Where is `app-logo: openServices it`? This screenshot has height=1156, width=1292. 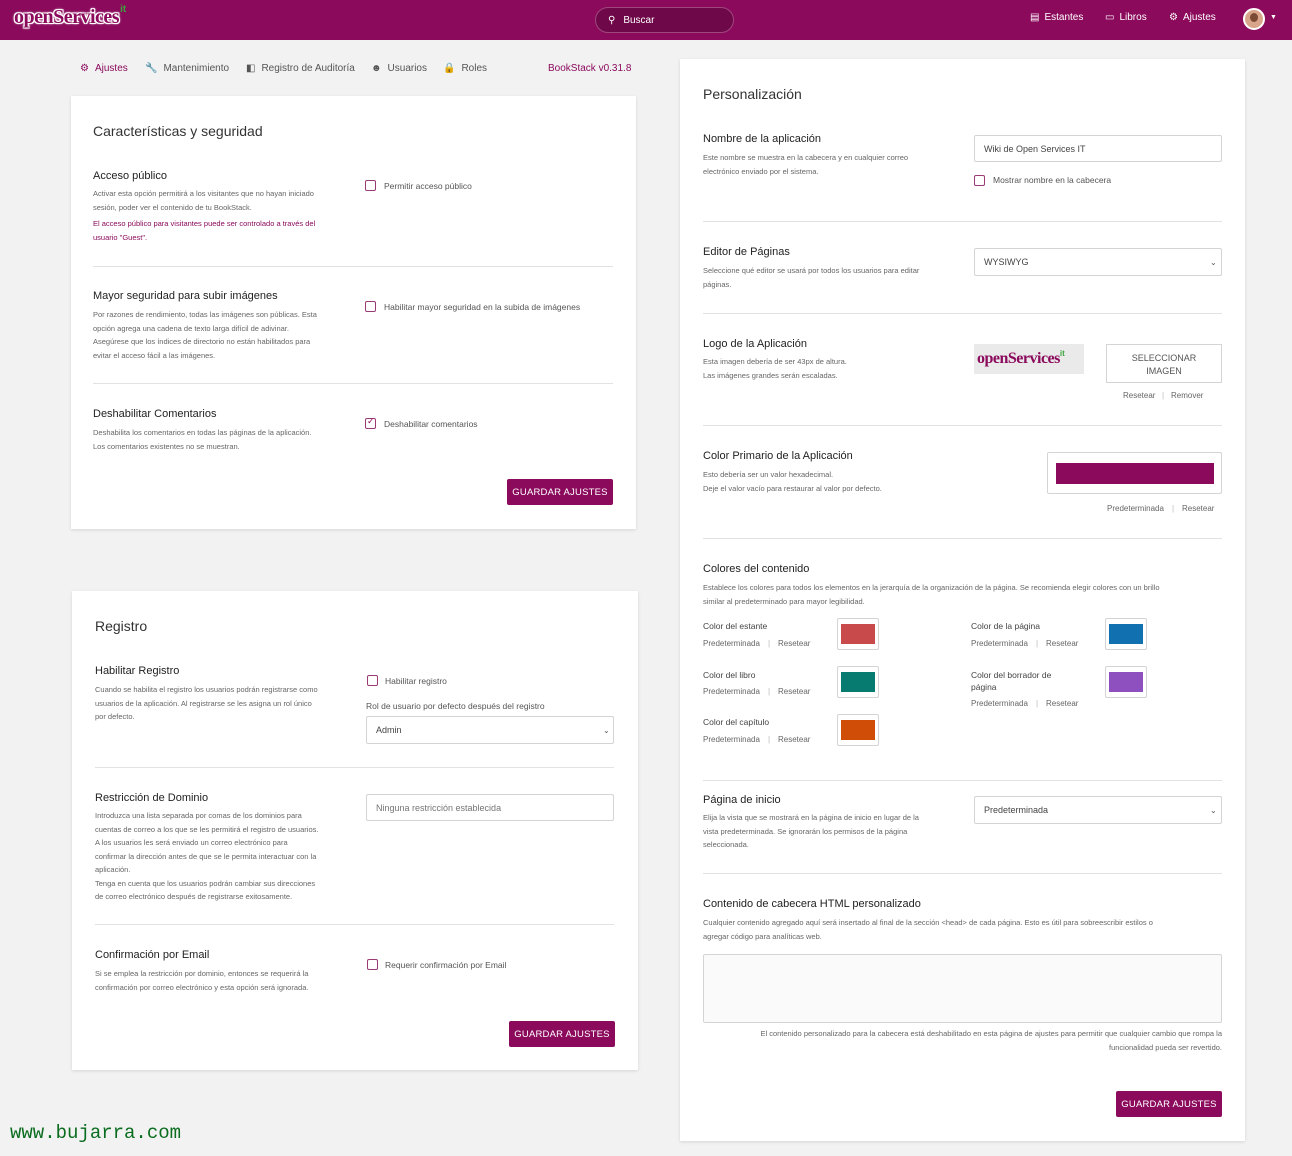 app-logo: openServices it is located at coordinates (70, 18).